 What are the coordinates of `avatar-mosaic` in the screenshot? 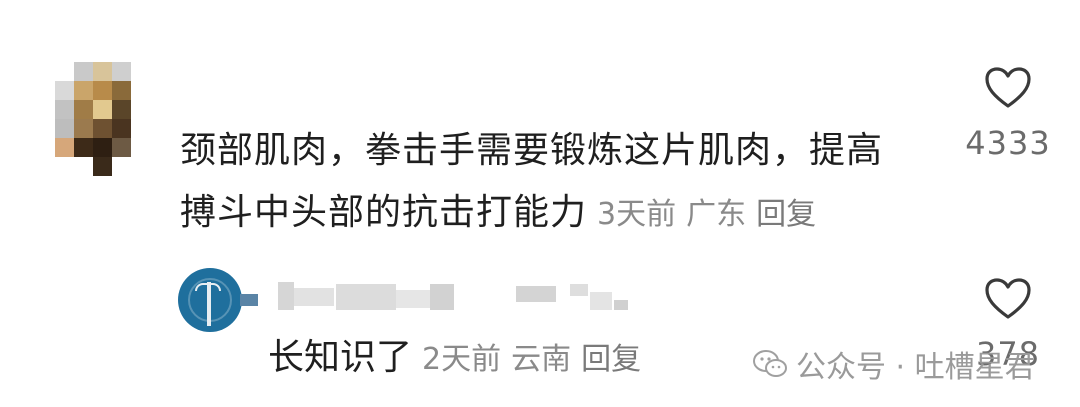 It's located at (100, 119).